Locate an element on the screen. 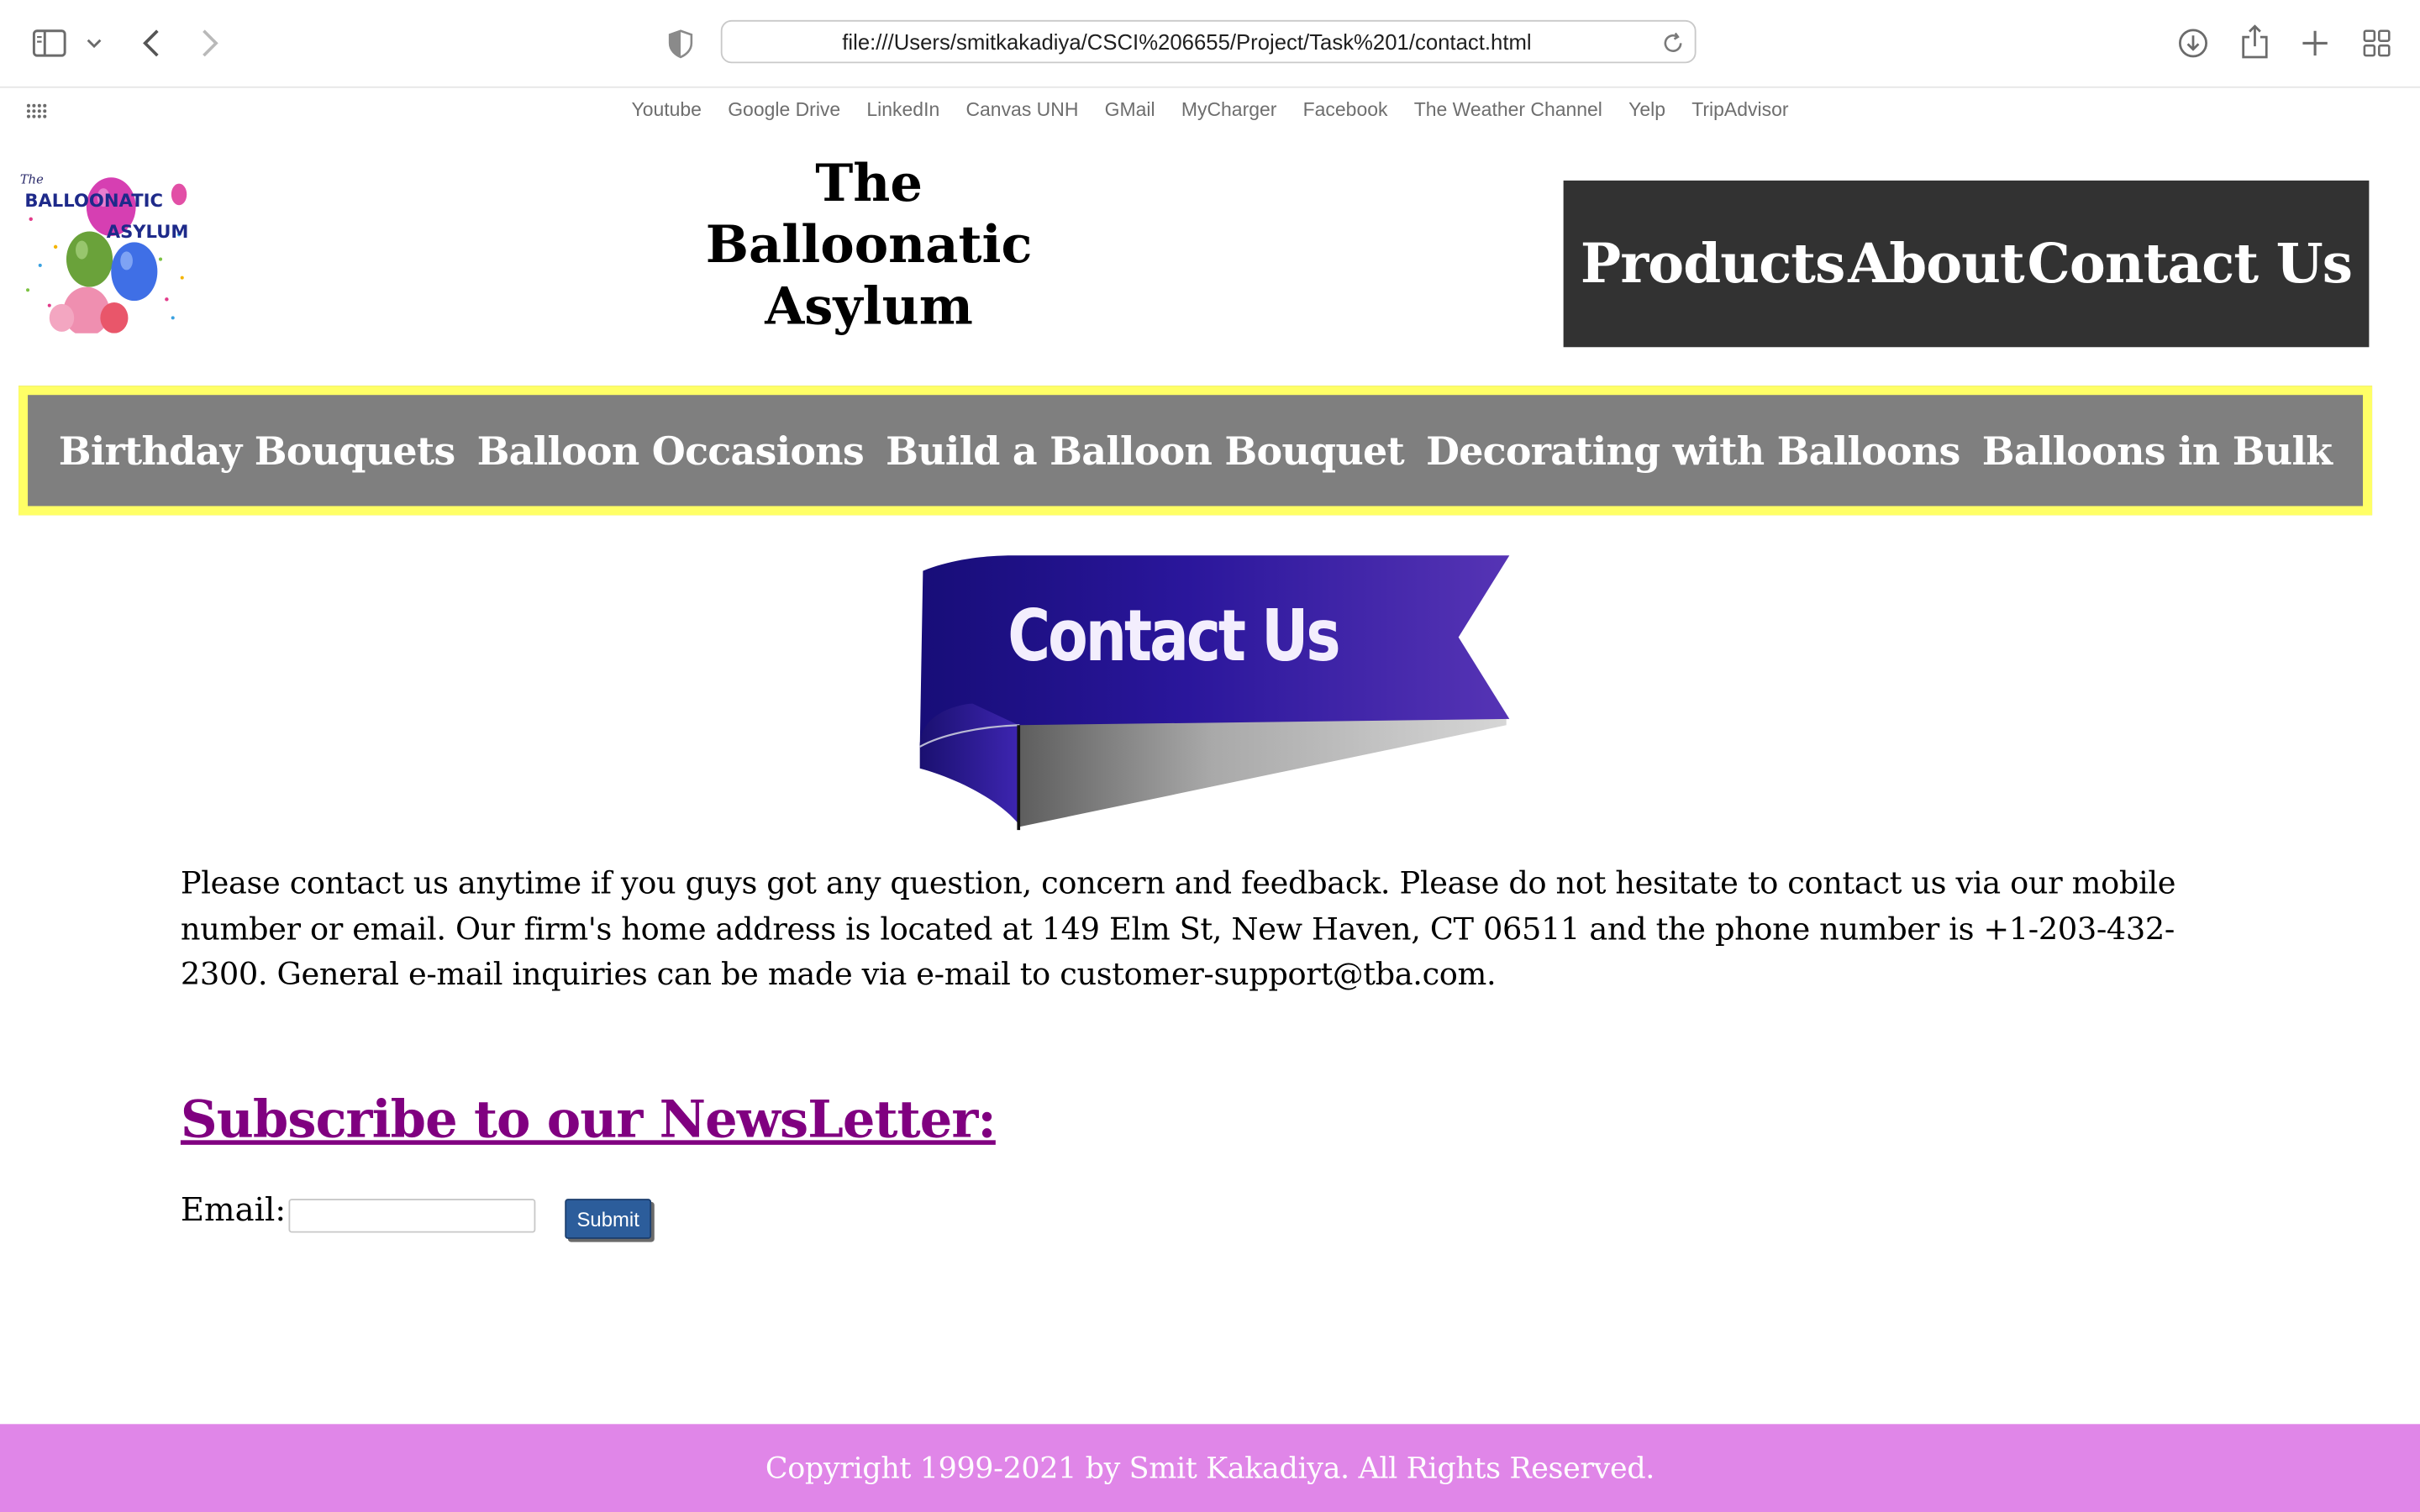  new-tab-icon is located at coordinates (2315, 43).